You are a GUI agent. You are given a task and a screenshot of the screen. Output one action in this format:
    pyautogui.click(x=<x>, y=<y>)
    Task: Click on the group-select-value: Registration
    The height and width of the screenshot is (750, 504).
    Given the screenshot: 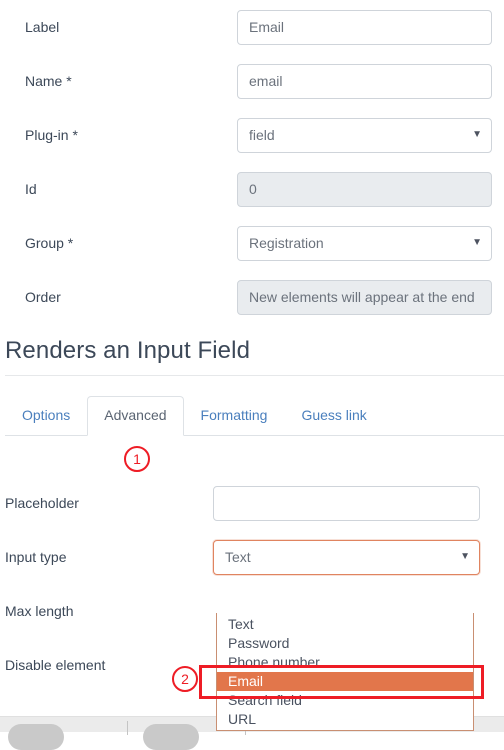 What is the action you would take?
    pyautogui.click(x=286, y=242)
    